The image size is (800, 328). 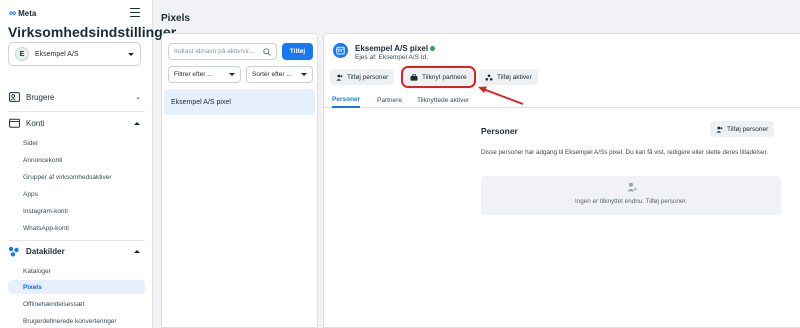 I want to click on pixel-name: Eksempel A/S pixel, so click(x=395, y=48).